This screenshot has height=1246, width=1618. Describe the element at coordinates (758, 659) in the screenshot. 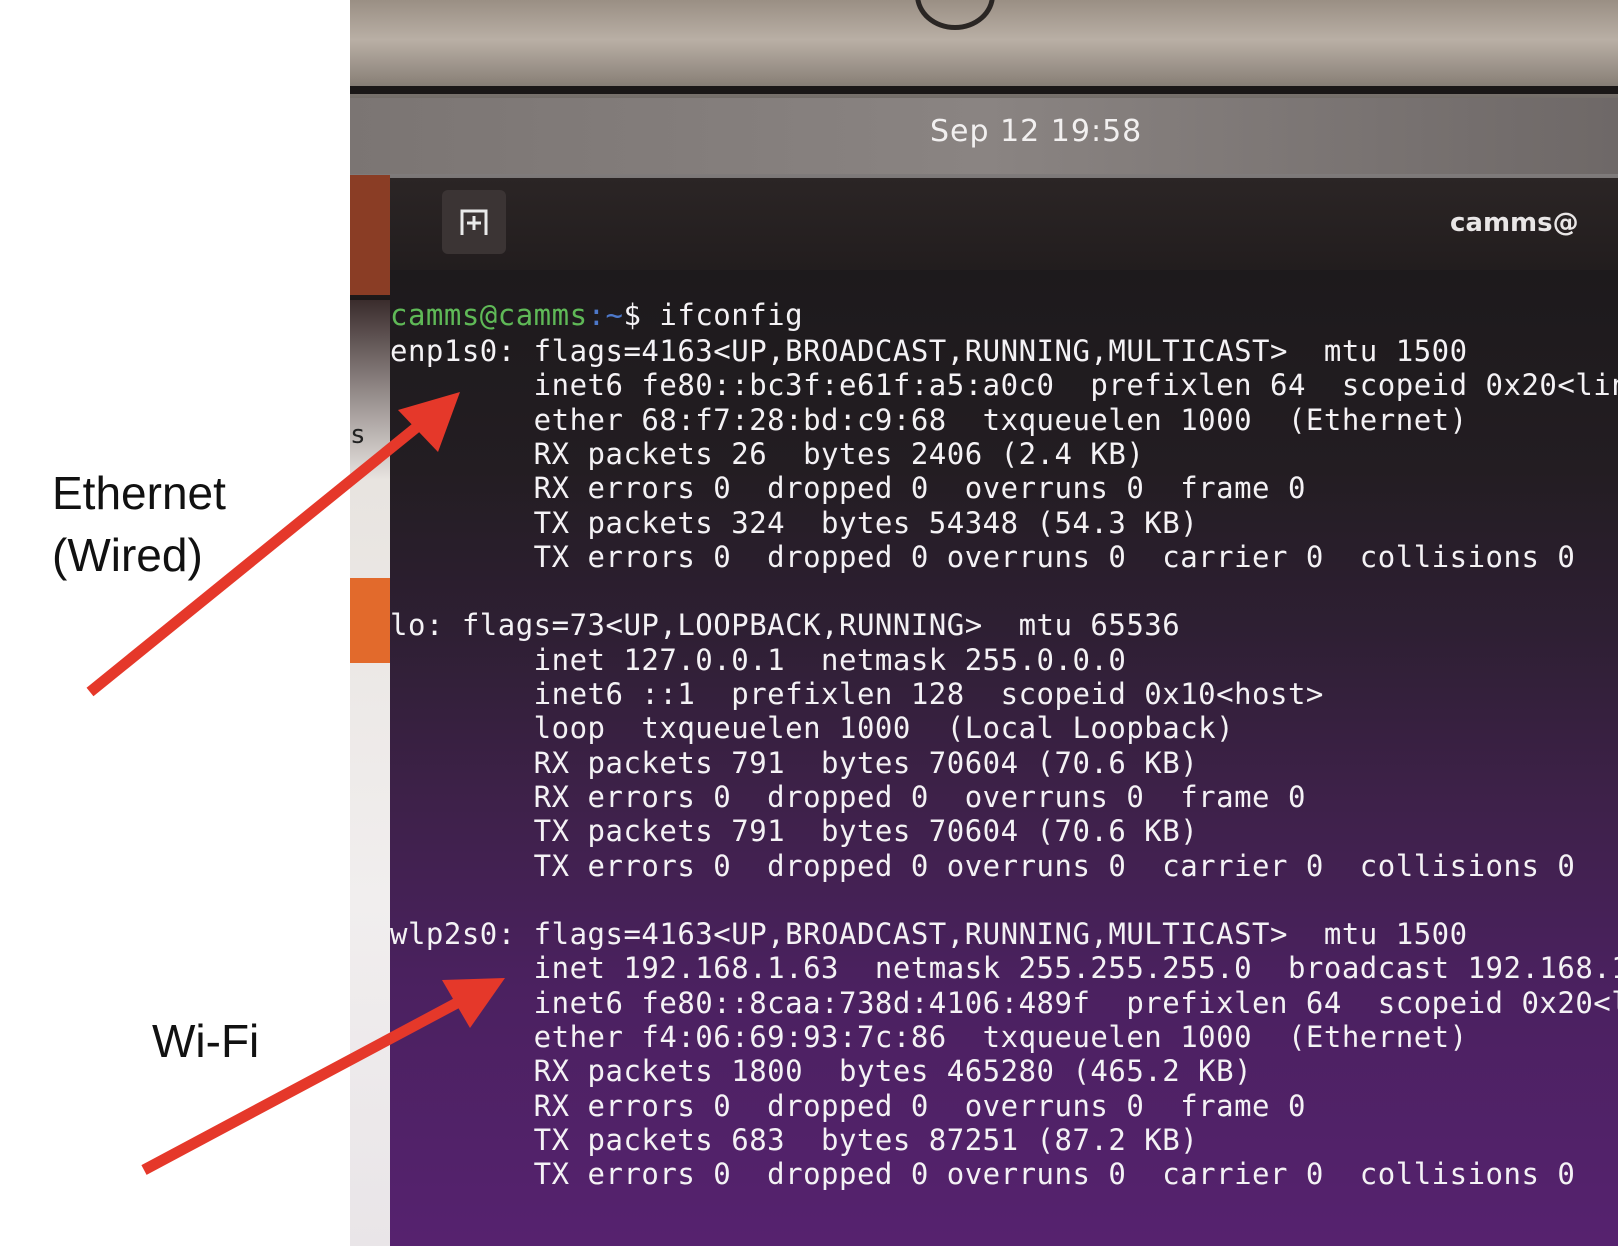

I see `output-line: inet 127.0.0.1 netmask 255.0.0.0` at that location.